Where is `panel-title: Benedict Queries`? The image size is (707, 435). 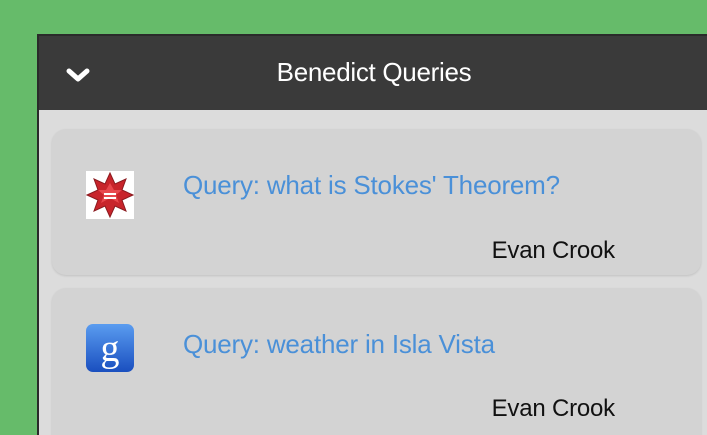 panel-title: Benedict Queries is located at coordinates (374, 72).